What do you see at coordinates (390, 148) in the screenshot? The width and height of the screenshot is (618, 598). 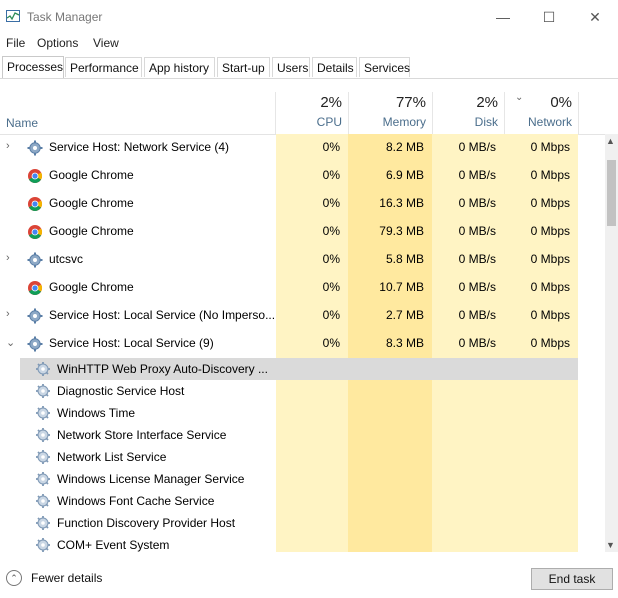 I see `memory-cell: 8.2 MB` at bounding box center [390, 148].